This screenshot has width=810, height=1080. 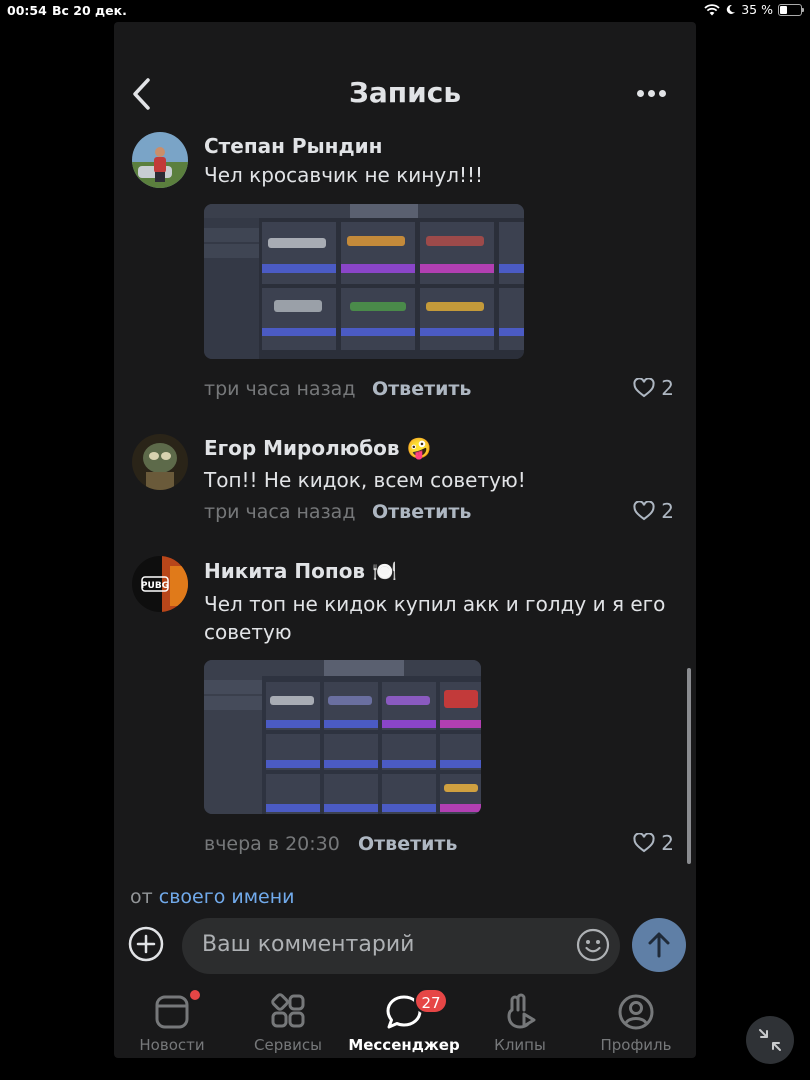 I want to click on tab-label: Клипы, so click(x=520, y=1045).